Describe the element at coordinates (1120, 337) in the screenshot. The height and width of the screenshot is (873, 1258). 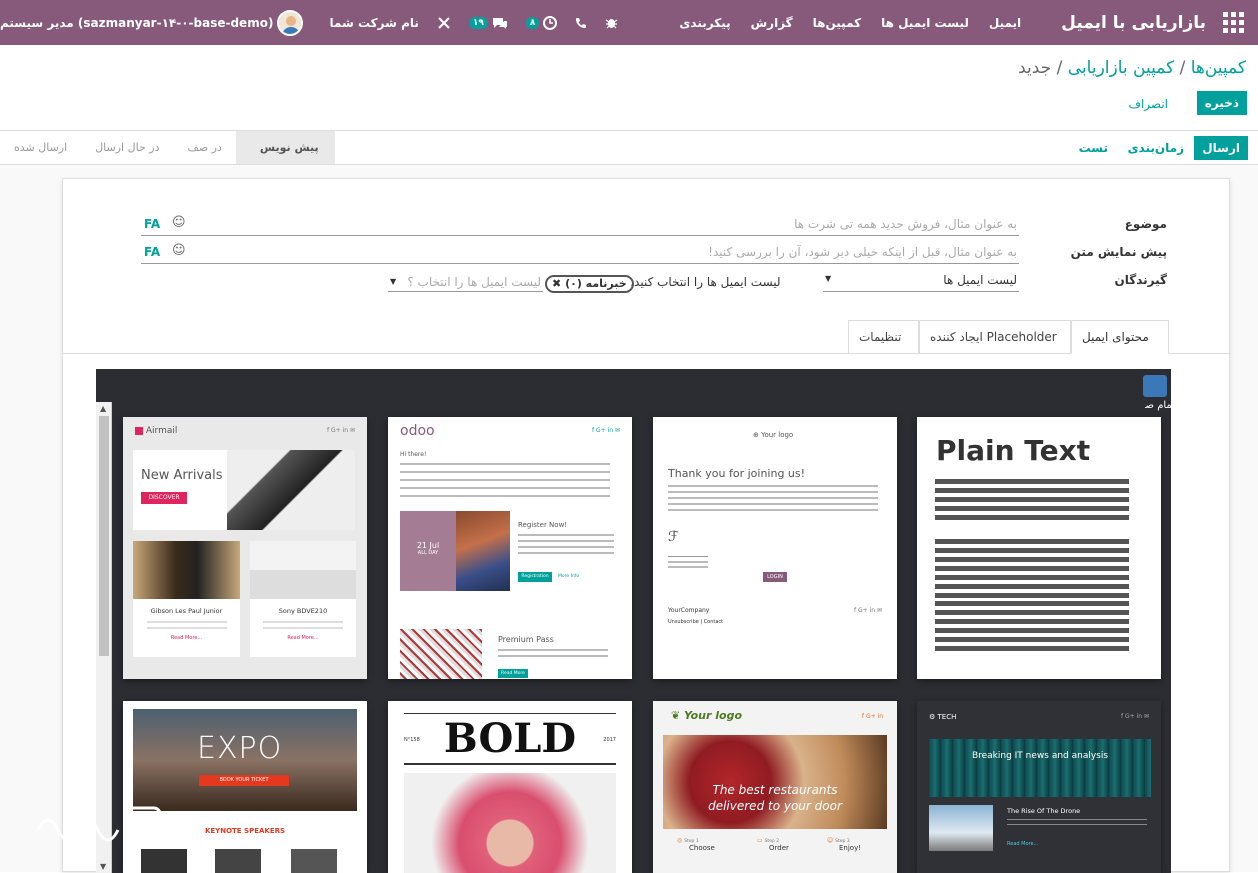
I see `tab-mail-body: محتوای ایمیل` at that location.